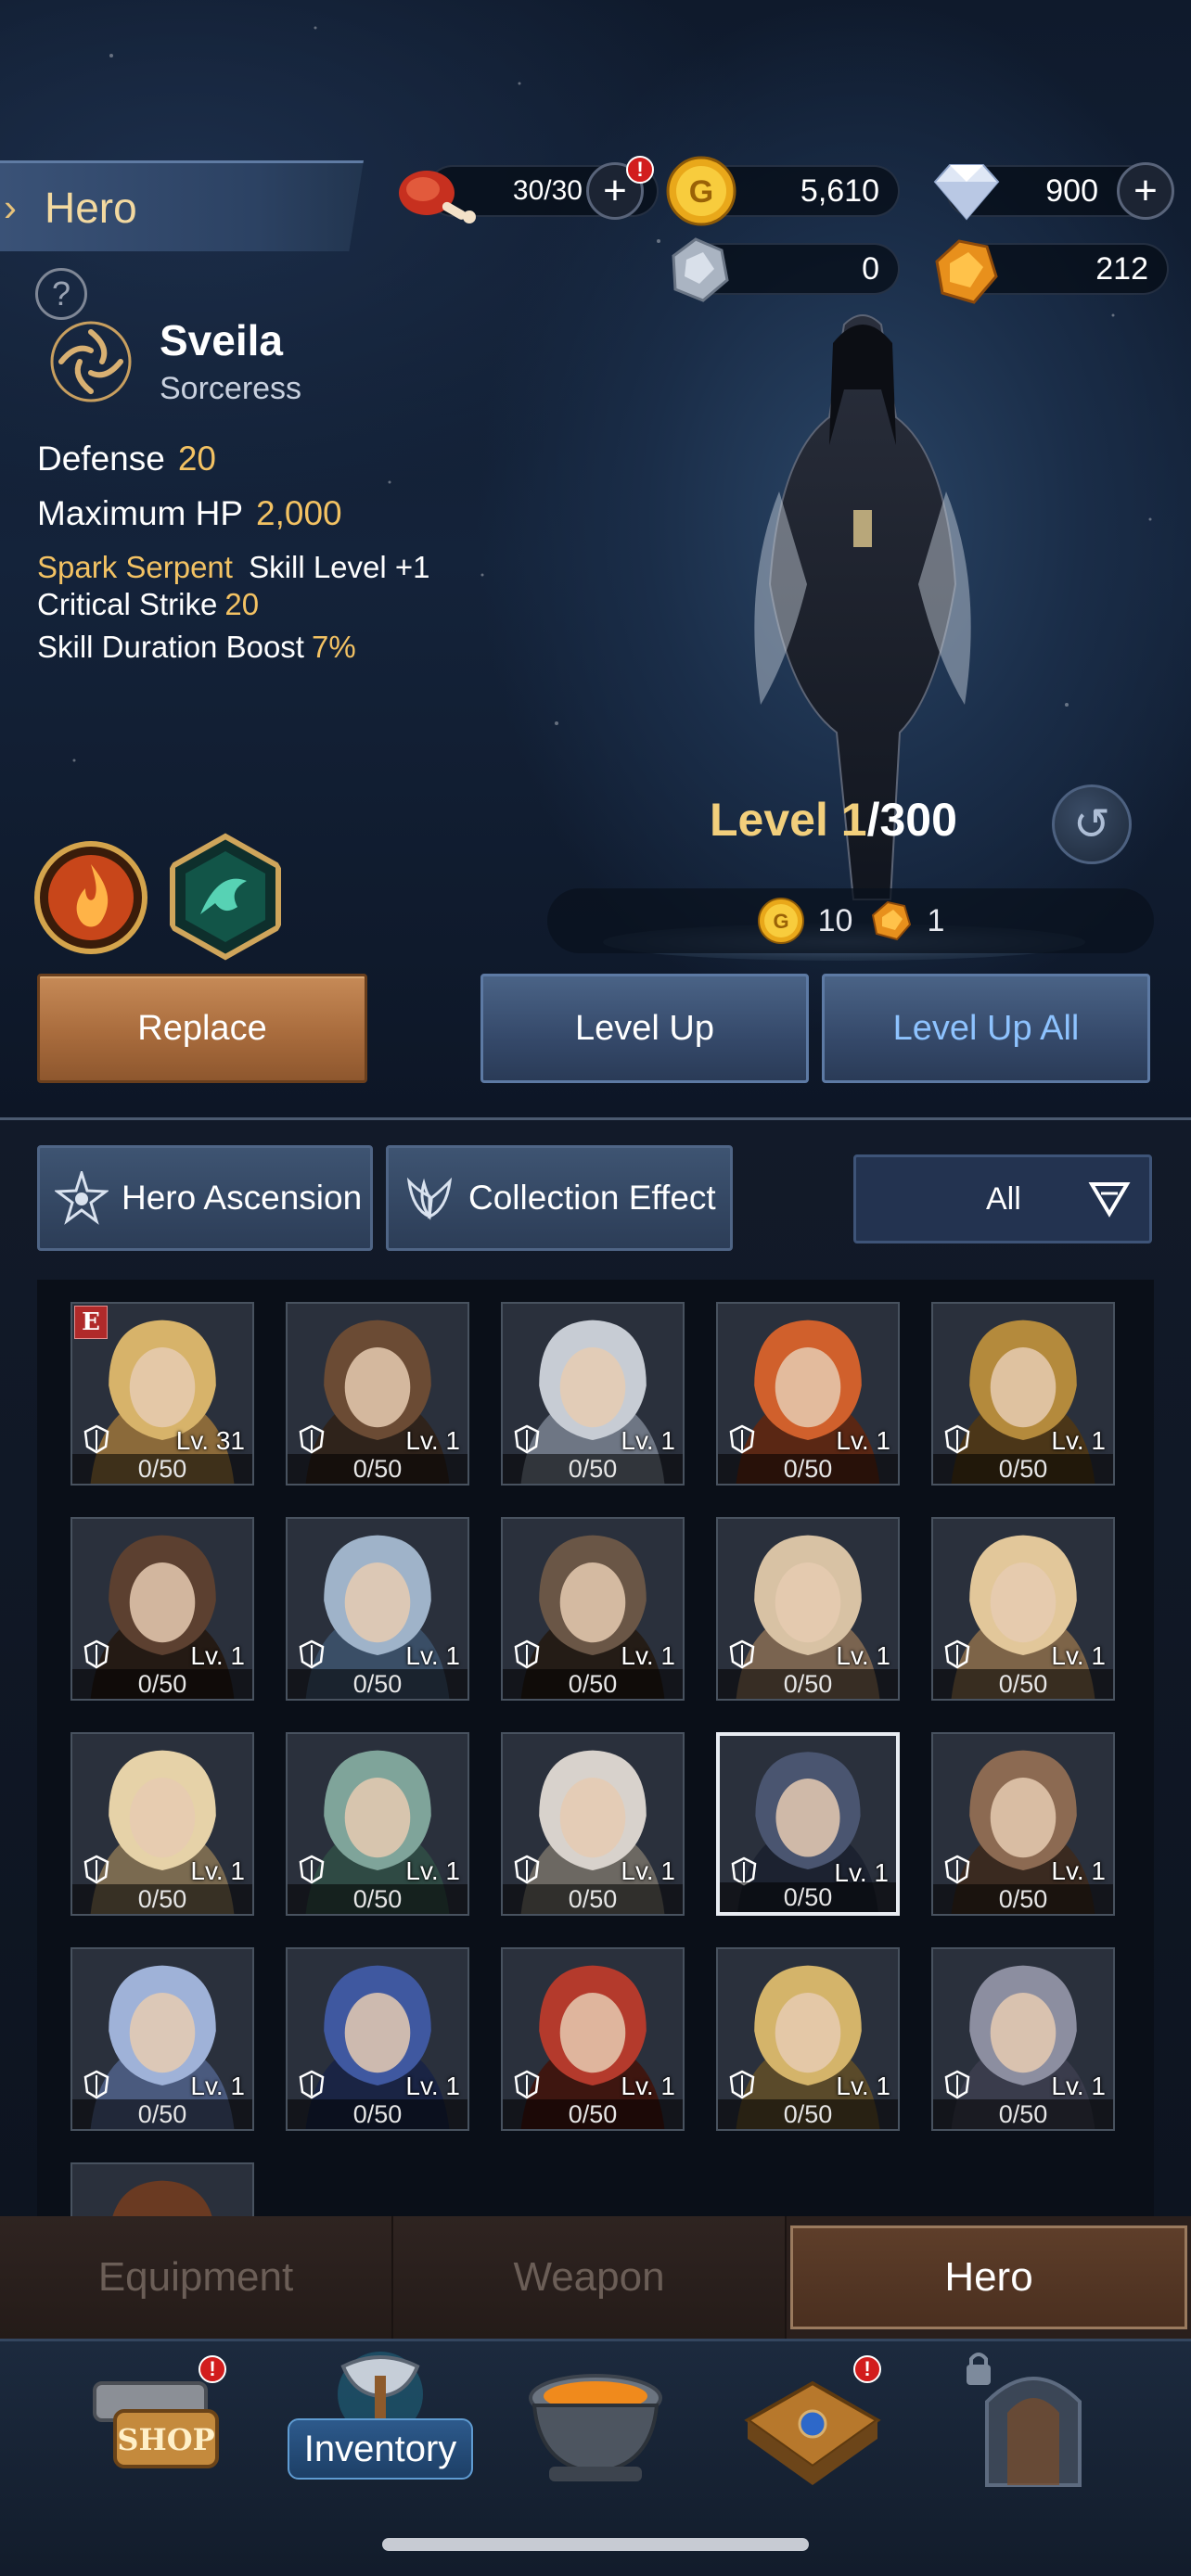 The image size is (1191, 2576). Describe the element at coordinates (840, 191) in the screenshot. I see `gold-value: 5,610` at that location.